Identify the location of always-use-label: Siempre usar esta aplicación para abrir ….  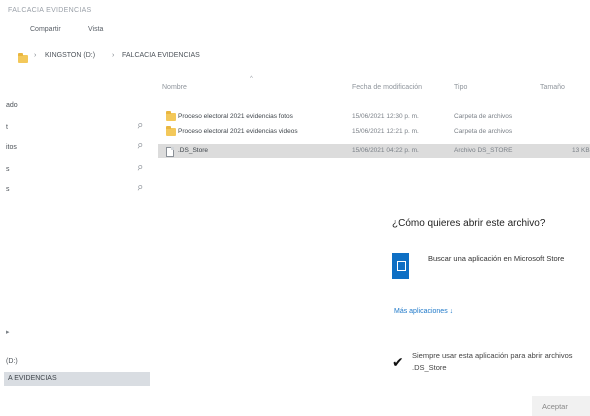
(492, 361).